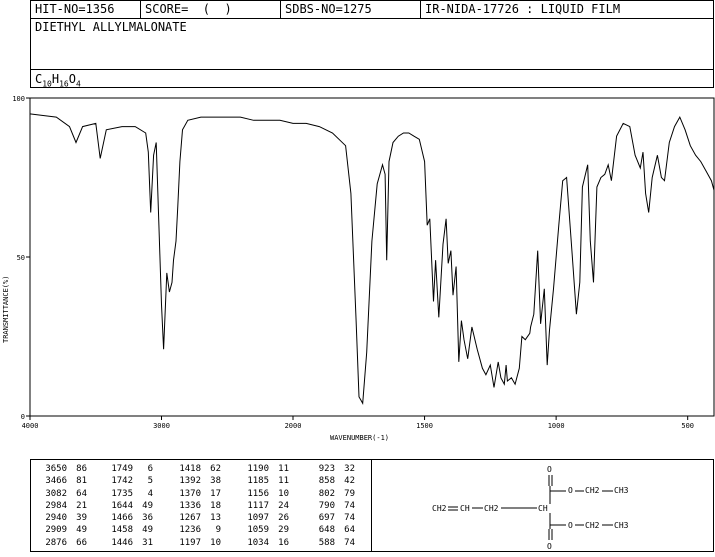  What do you see at coordinates (349, 469) in the screenshot?
I see `peak-transmittance: 32` at bounding box center [349, 469].